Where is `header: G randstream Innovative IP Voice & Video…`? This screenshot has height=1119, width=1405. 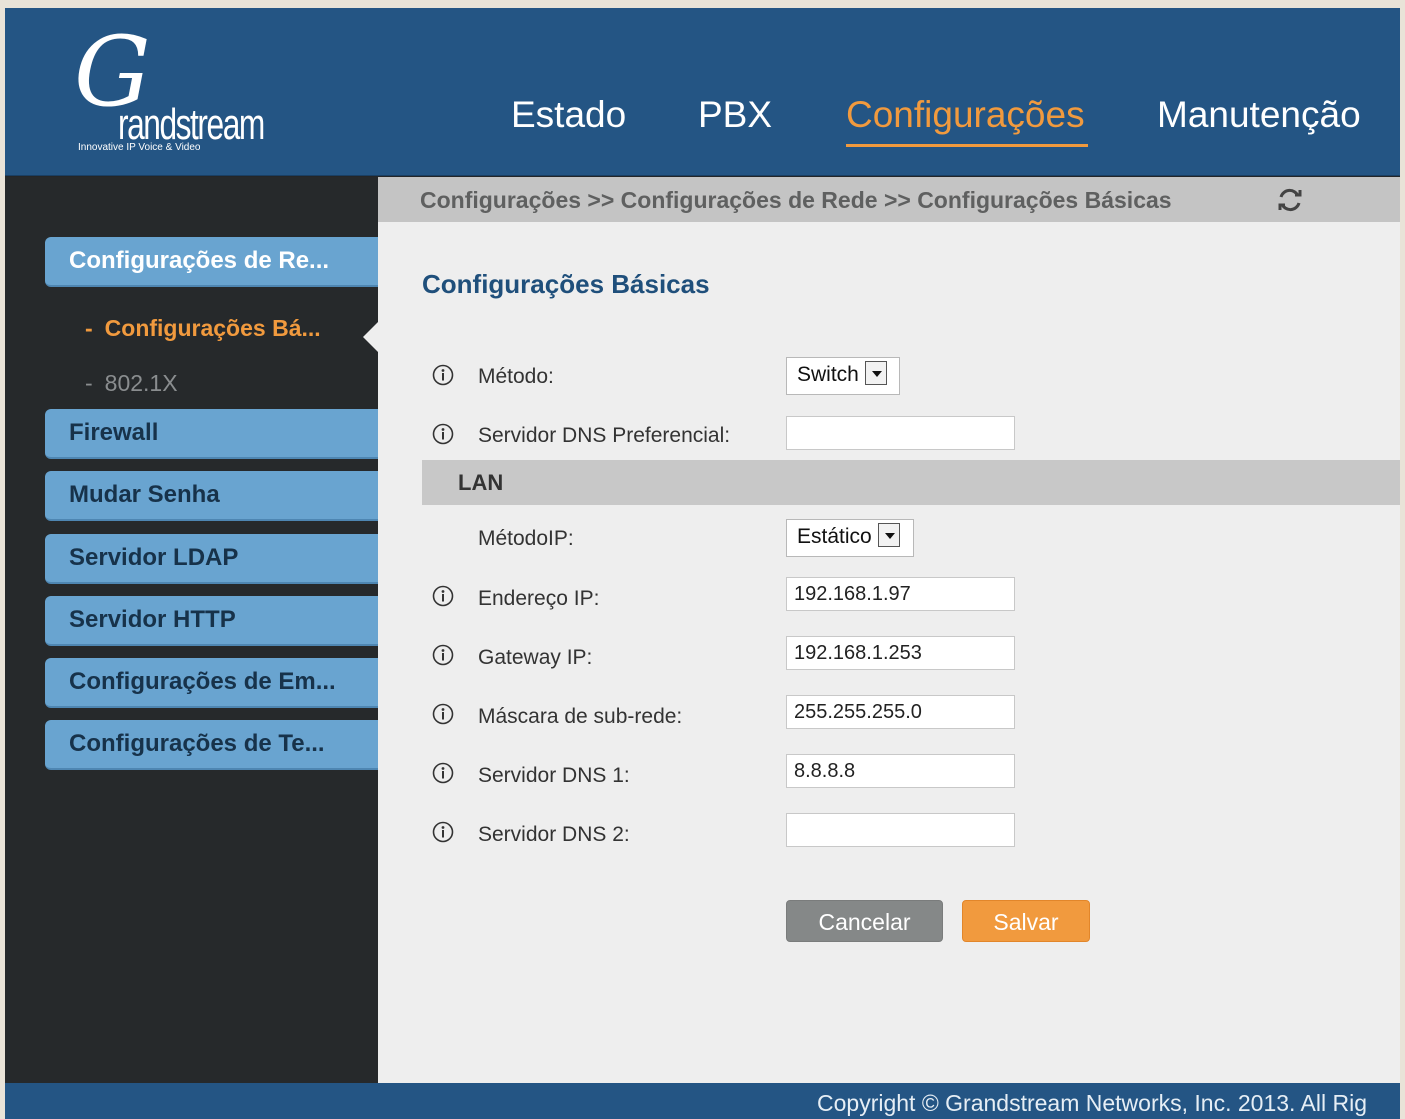
header: G randstream Innovative IP Voice & Video… is located at coordinates (702, 92).